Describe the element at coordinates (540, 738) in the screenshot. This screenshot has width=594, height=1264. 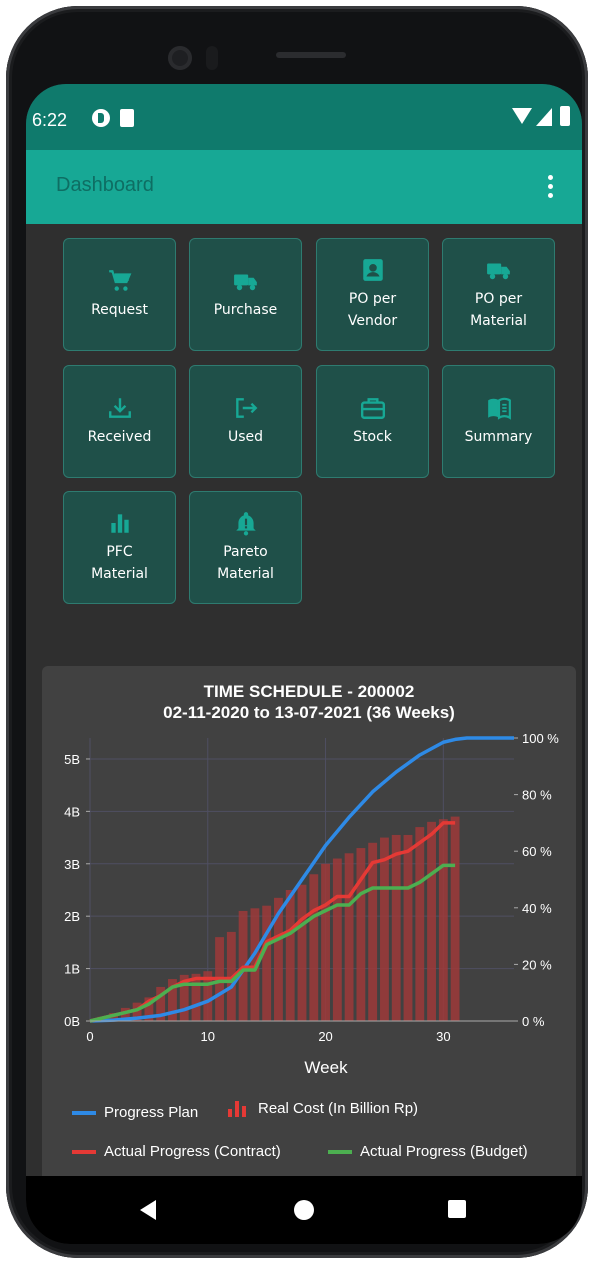
I see `y-tick-label-right: 100 %` at that location.